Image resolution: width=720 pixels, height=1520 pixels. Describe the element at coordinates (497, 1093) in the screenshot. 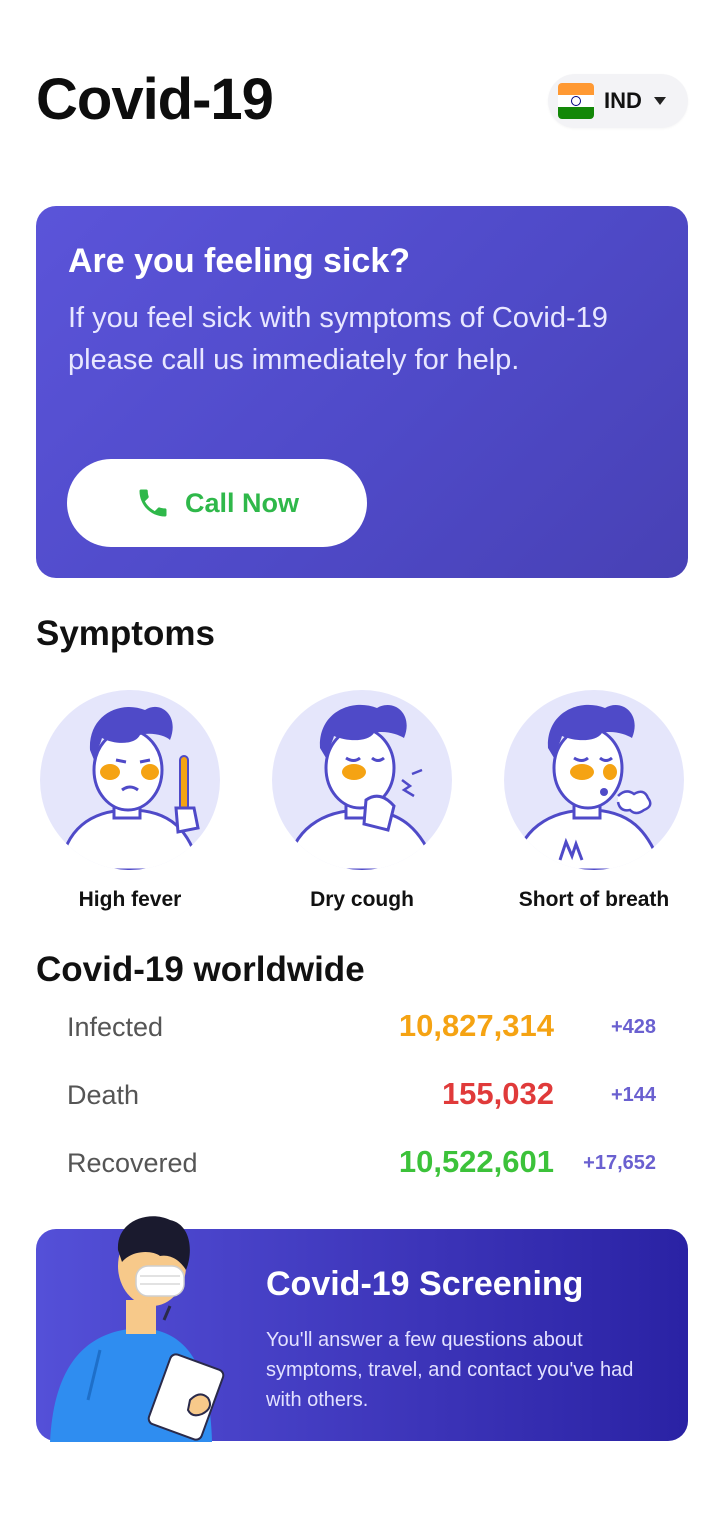

I see `stat-value: 155,032` at that location.